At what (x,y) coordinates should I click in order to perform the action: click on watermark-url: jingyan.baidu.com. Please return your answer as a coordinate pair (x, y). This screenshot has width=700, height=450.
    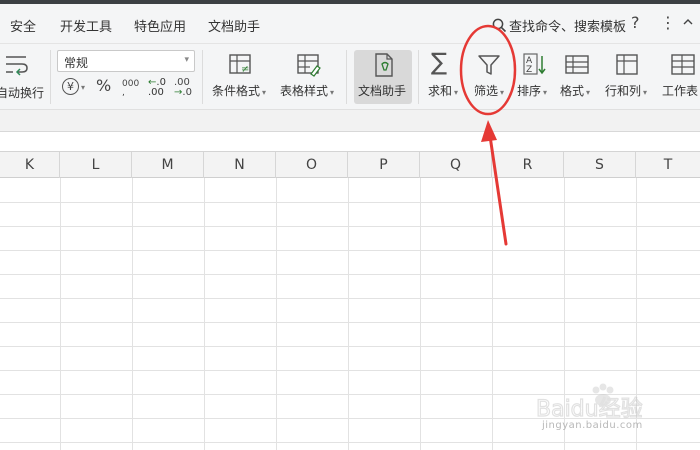
    Looking at the image, I should click on (592, 425).